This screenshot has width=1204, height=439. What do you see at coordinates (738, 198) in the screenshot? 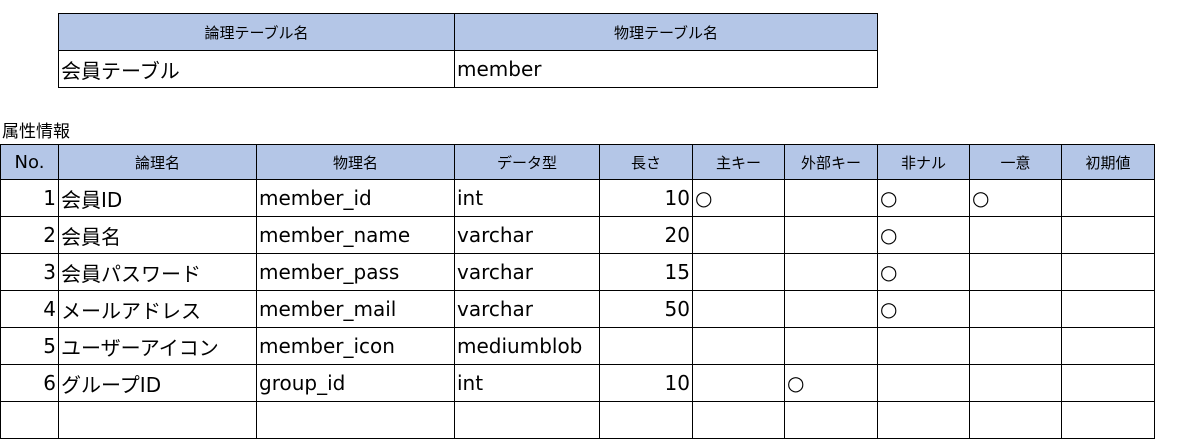
I see `cell-primary-key: ○` at bounding box center [738, 198].